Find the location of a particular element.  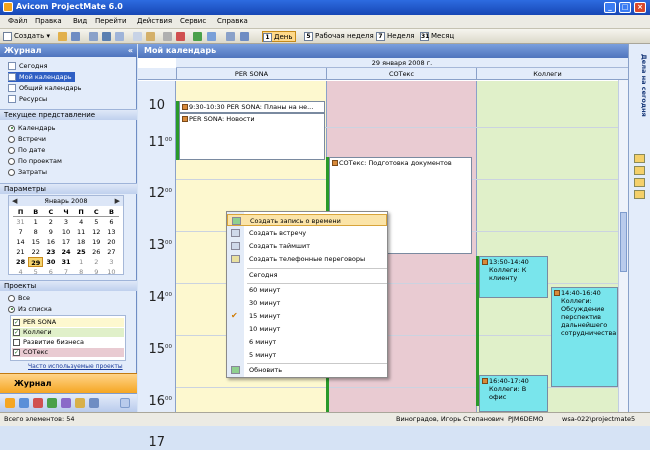

event-colleagues-client: 13:50-14:40 Коллеги: К клиенту is located at coordinates (513, 277).